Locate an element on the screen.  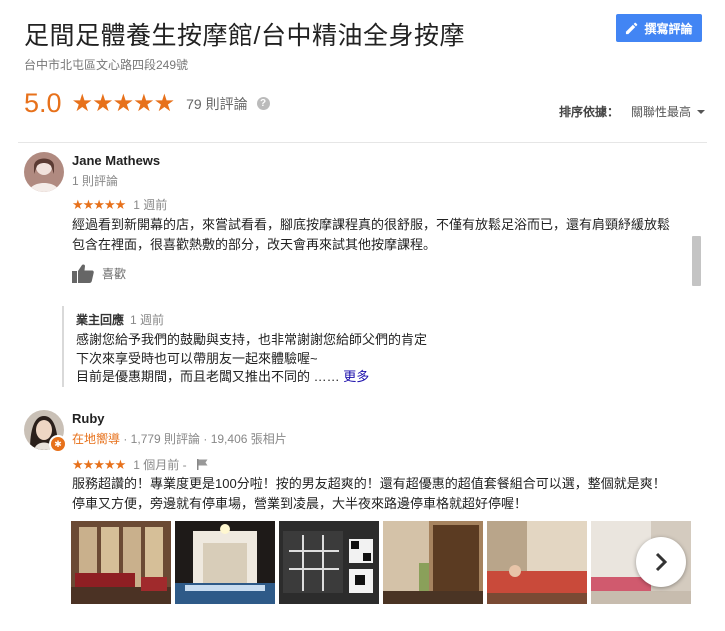
divider is located at coordinates (362, 142).